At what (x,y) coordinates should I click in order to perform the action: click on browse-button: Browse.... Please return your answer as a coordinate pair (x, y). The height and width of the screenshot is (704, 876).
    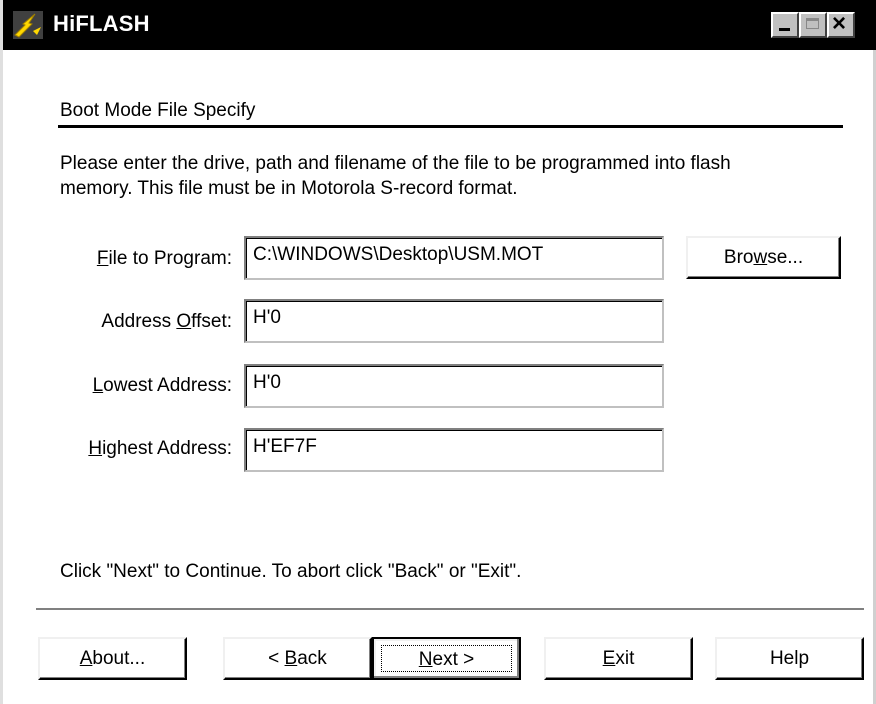
    Looking at the image, I should click on (763, 257).